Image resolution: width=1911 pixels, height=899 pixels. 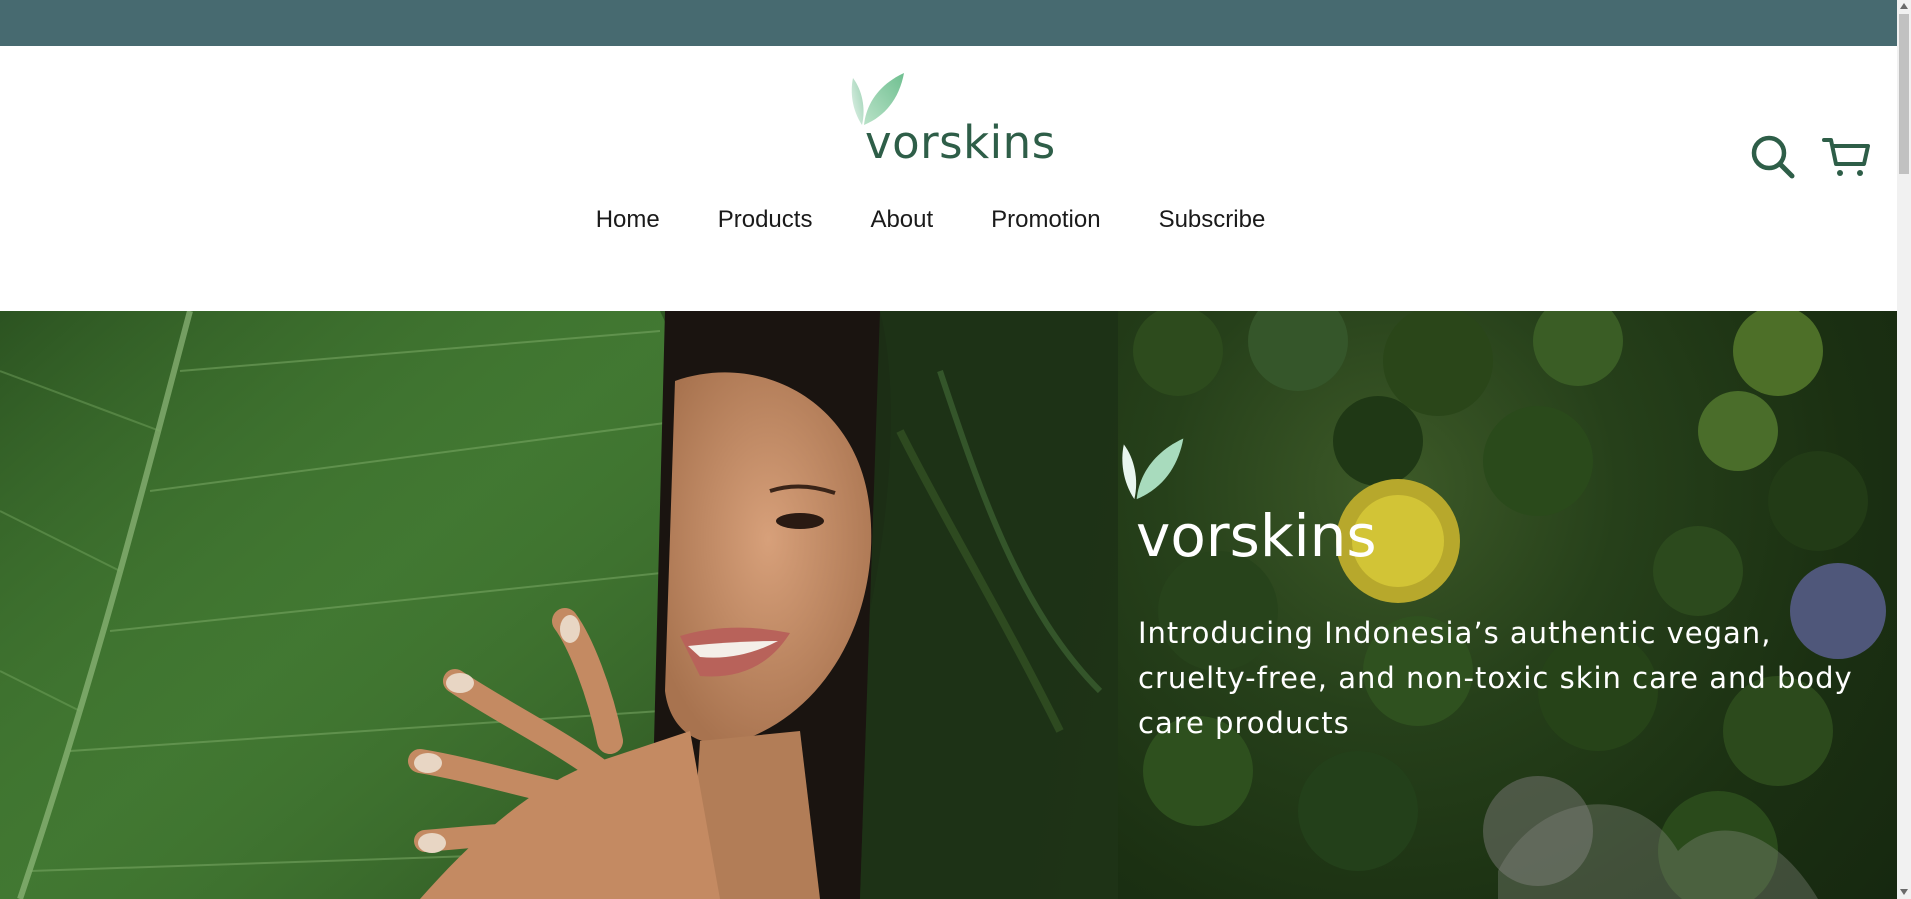 I want to click on nav-products: Products, so click(x=765, y=220).